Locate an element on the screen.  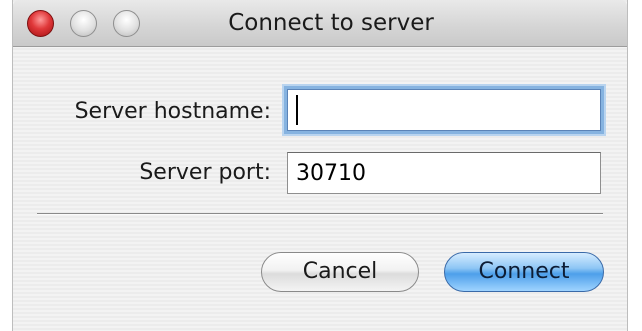
text-caret is located at coordinates (297, 110).